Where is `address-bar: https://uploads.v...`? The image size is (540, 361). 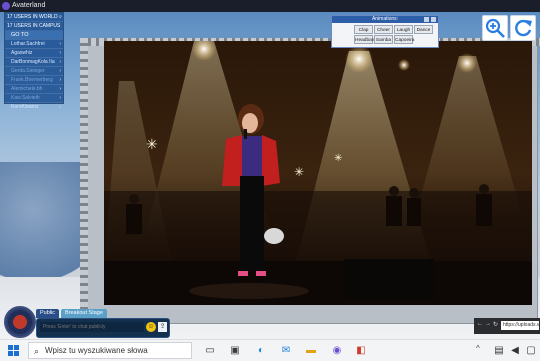
address-bar: https://uploads.v... is located at coordinates (520, 325).